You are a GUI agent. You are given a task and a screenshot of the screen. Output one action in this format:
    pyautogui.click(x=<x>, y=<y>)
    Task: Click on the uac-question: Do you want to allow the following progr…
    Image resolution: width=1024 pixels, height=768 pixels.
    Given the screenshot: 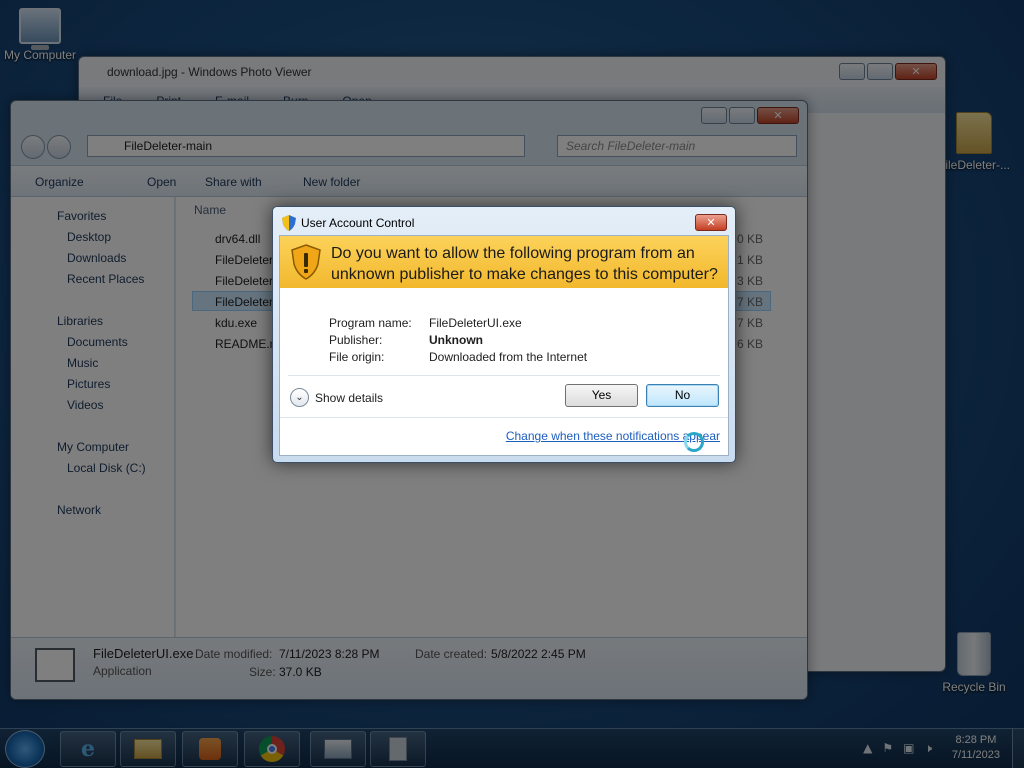 What is the action you would take?
    pyautogui.click(x=524, y=264)
    